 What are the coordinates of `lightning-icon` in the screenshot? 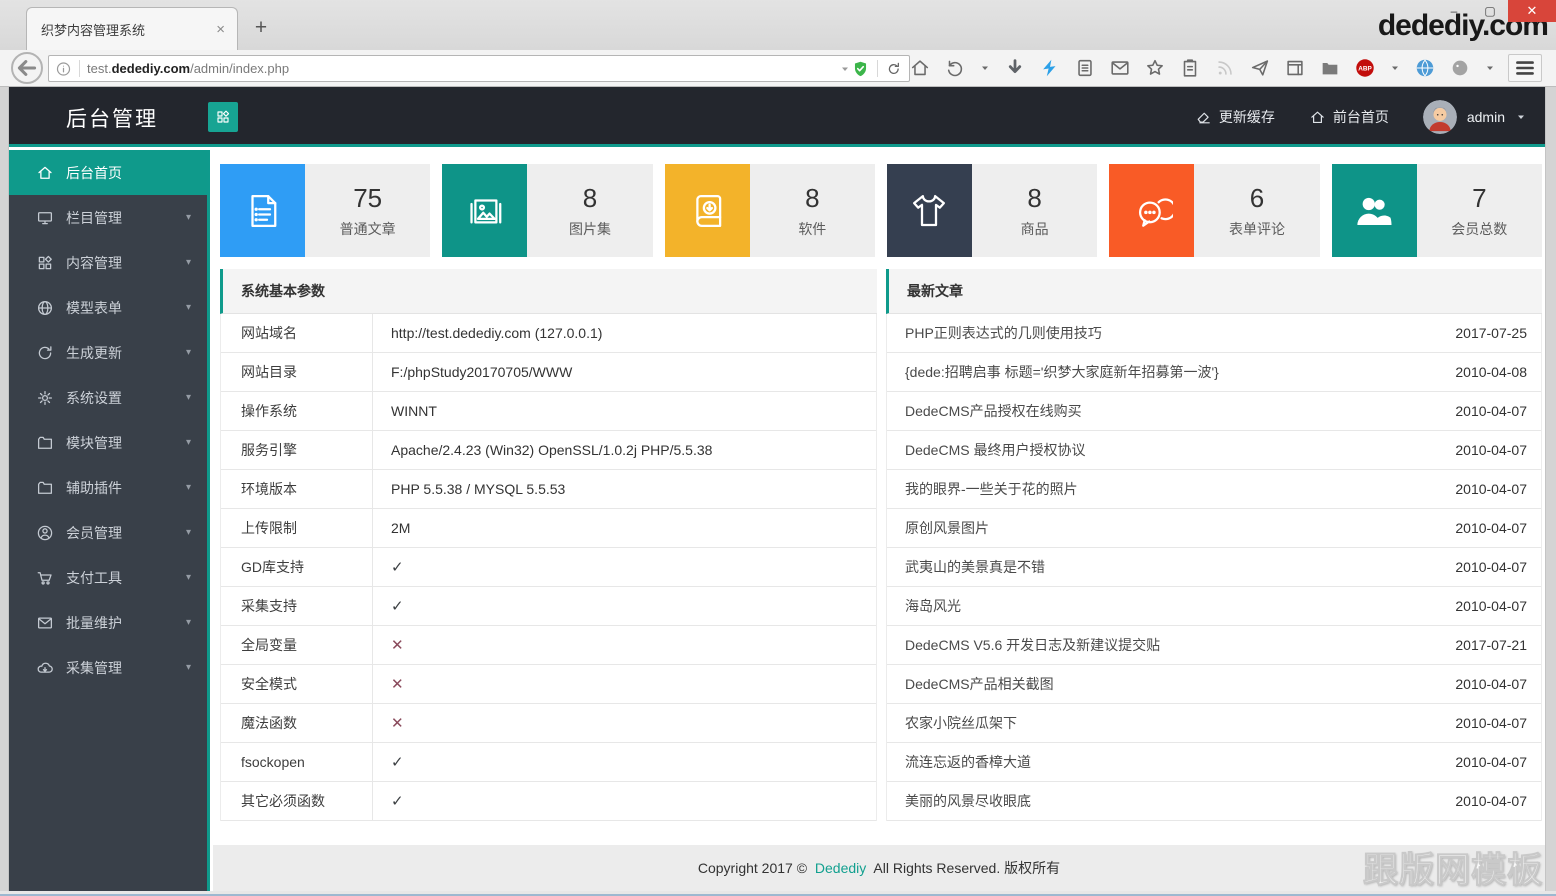 It's located at (1050, 68).